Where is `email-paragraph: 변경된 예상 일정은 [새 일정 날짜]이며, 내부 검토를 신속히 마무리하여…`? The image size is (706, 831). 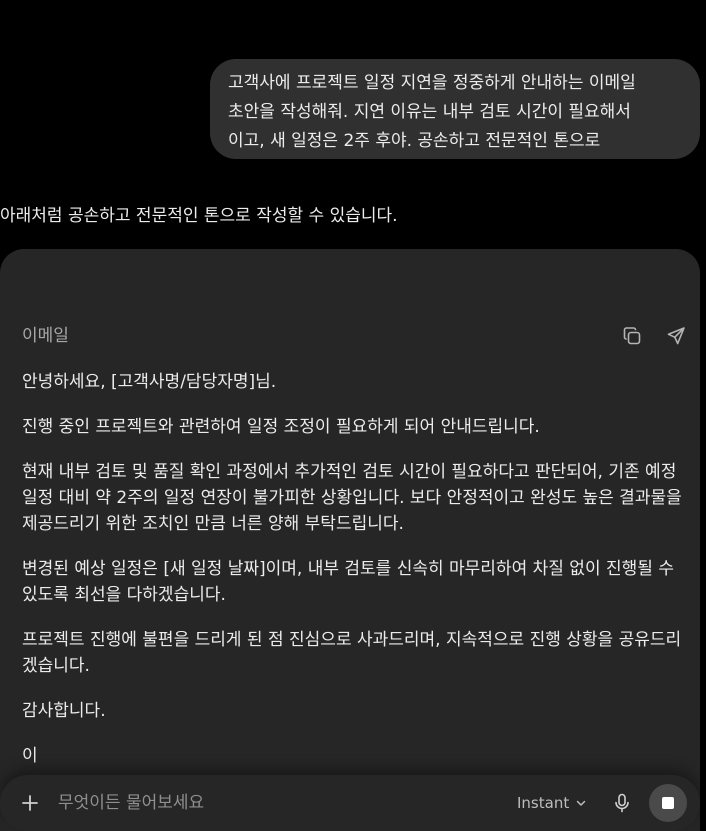 email-paragraph: 변경된 예상 일정은 [새 일정 날짜]이며, 내부 검토를 신속히 마무리하여… is located at coordinates (348, 582).